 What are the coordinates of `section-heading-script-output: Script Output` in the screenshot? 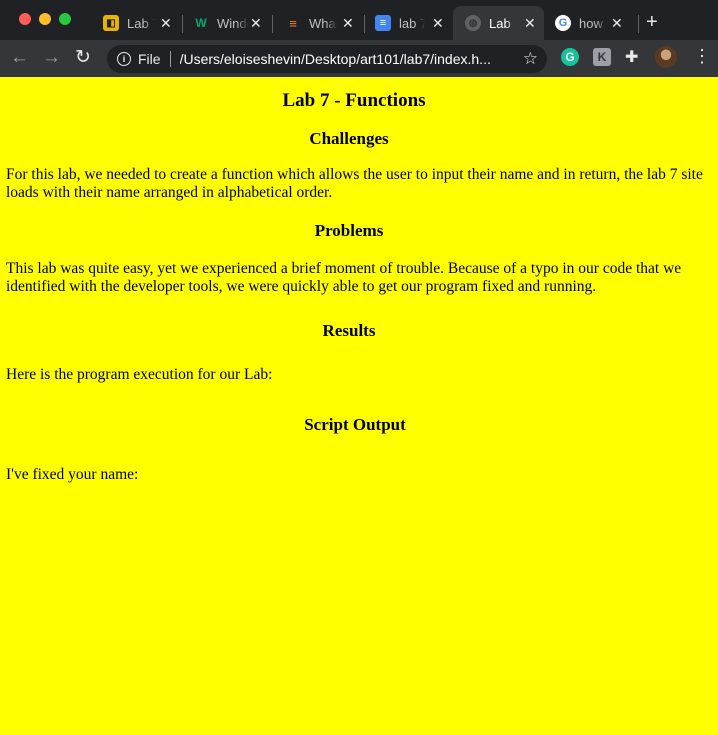 It's located at (355, 424).